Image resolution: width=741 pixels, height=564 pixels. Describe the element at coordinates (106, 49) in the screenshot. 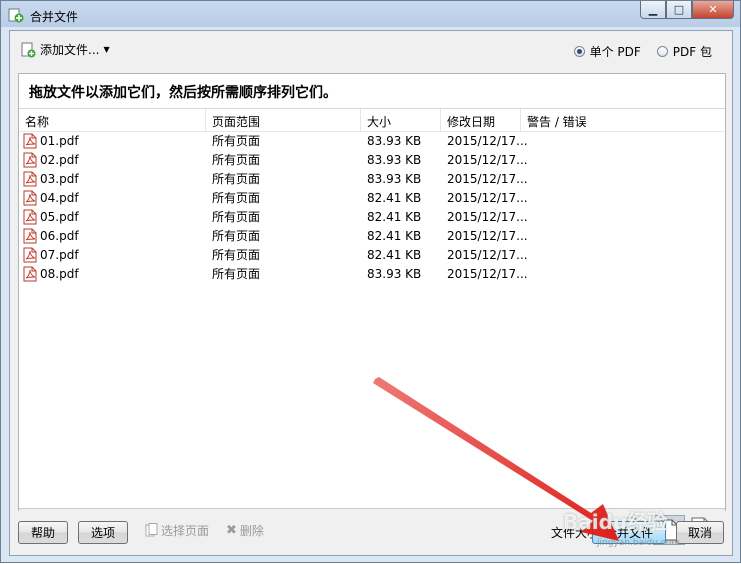

I see `dropdown-caret-icon: ▼` at that location.